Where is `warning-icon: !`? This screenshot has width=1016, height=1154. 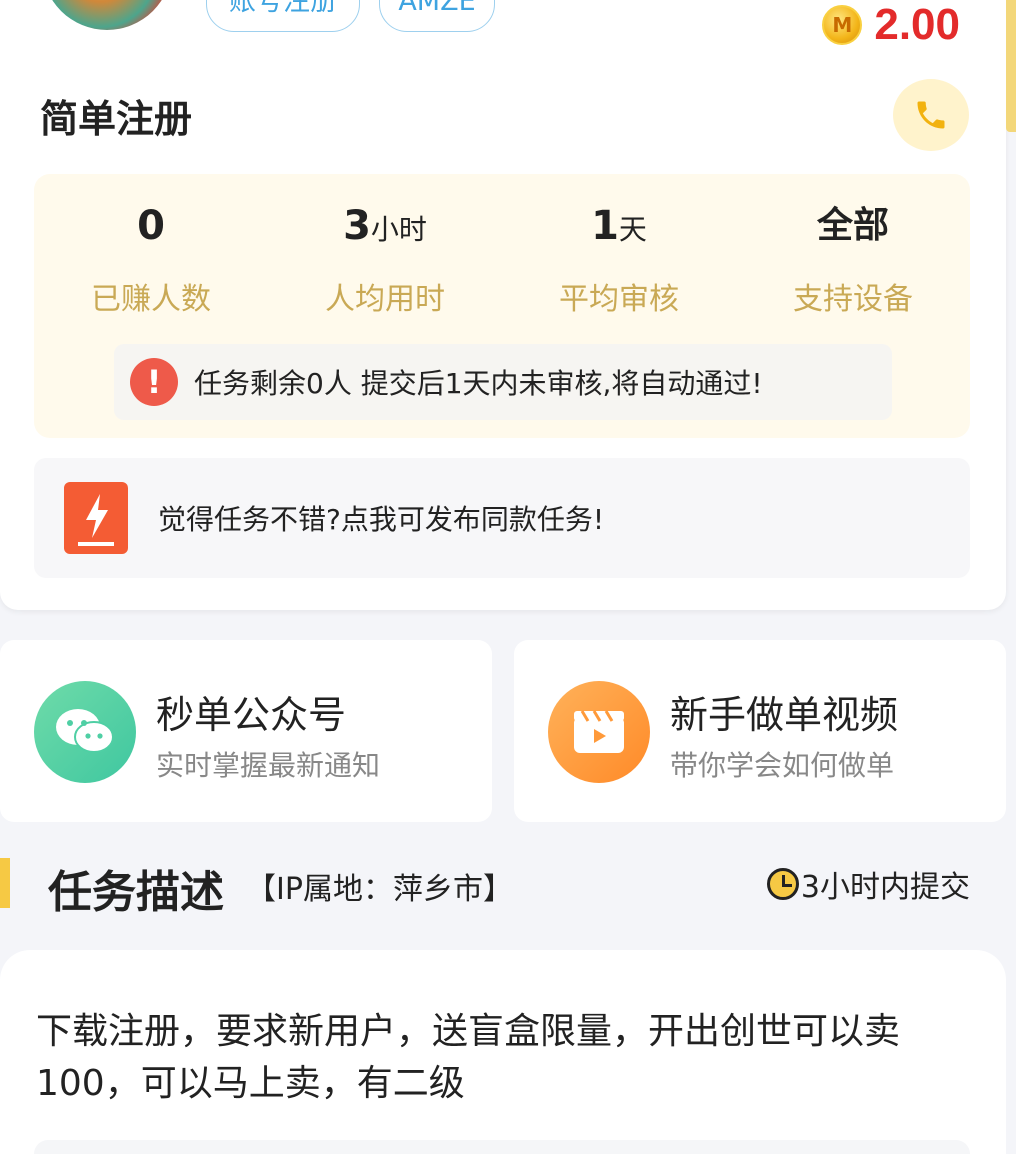
warning-icon: ! is located at coordinates (154, 382).